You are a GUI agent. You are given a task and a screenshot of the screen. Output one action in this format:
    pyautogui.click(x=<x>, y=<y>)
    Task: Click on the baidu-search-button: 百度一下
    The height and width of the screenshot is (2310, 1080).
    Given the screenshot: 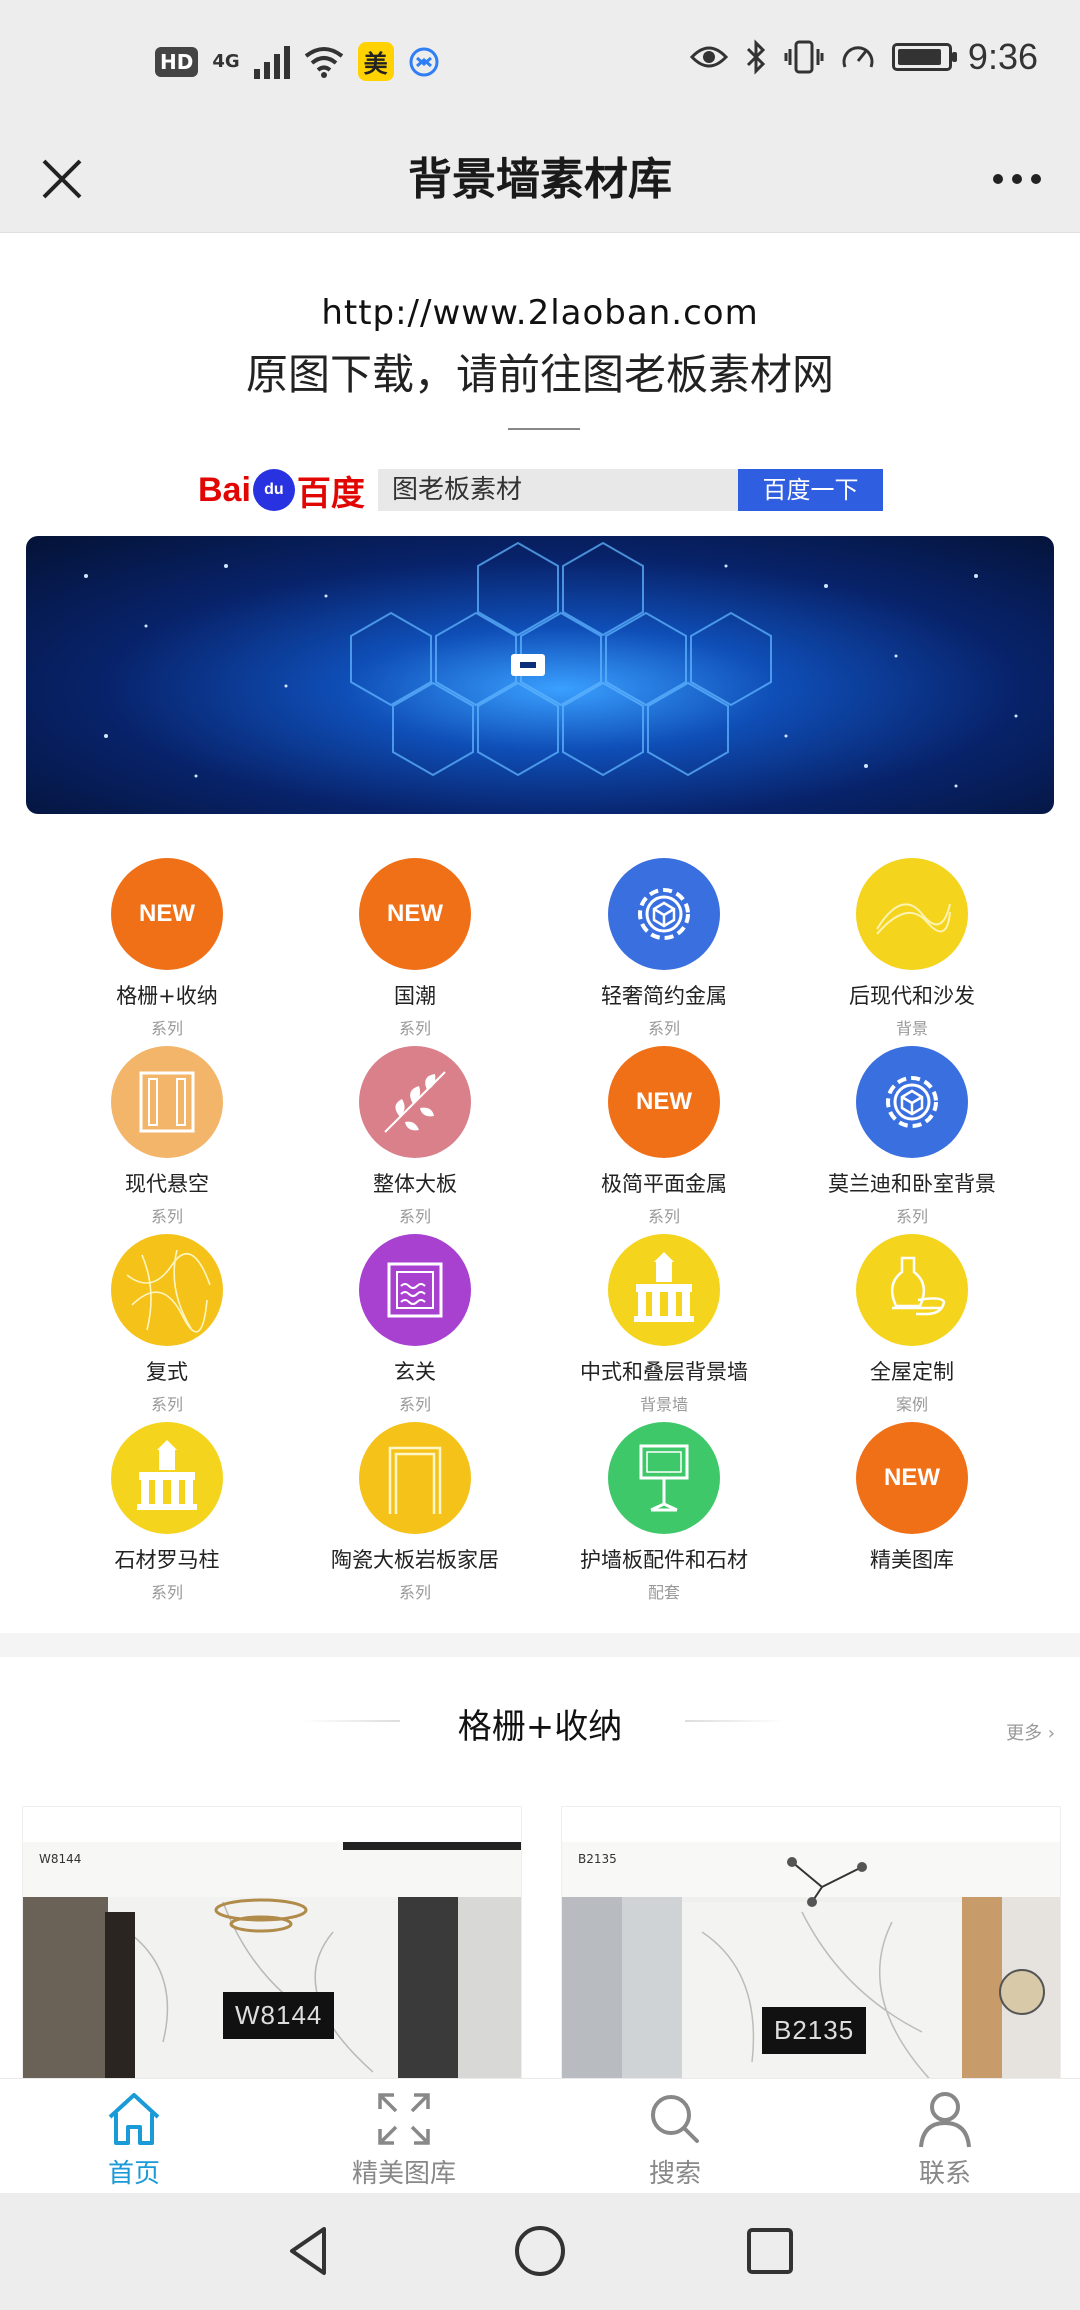 What is the action you would take?
    pyautogui.click(x=810, y=490)
    